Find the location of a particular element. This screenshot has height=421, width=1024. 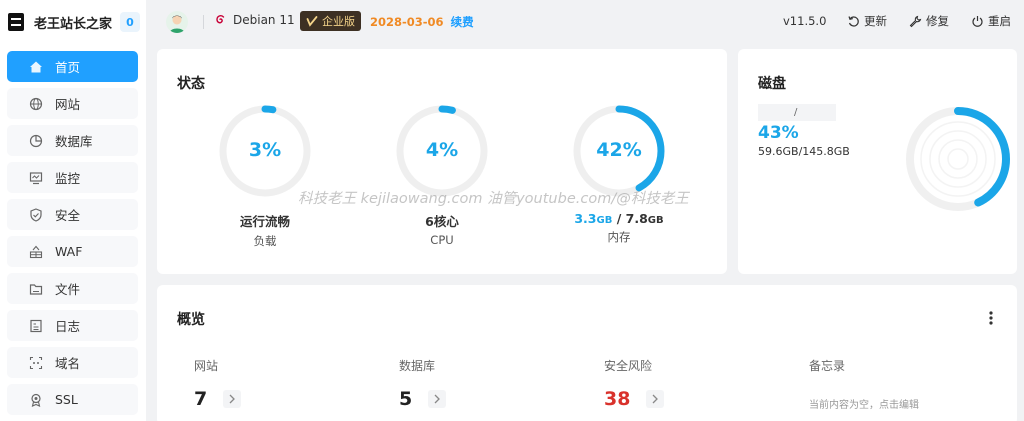

disk-percent: 43% is located at coordinates (778, 133).